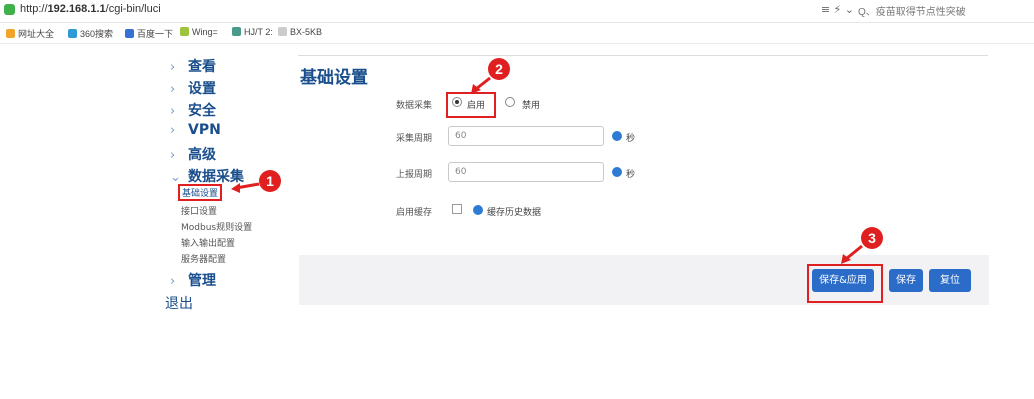  Describe the element at coordinates (837, 9) in the screenshot. I see `browser-toolbar-icons: ≡ ⚡ ⌄` at that location.